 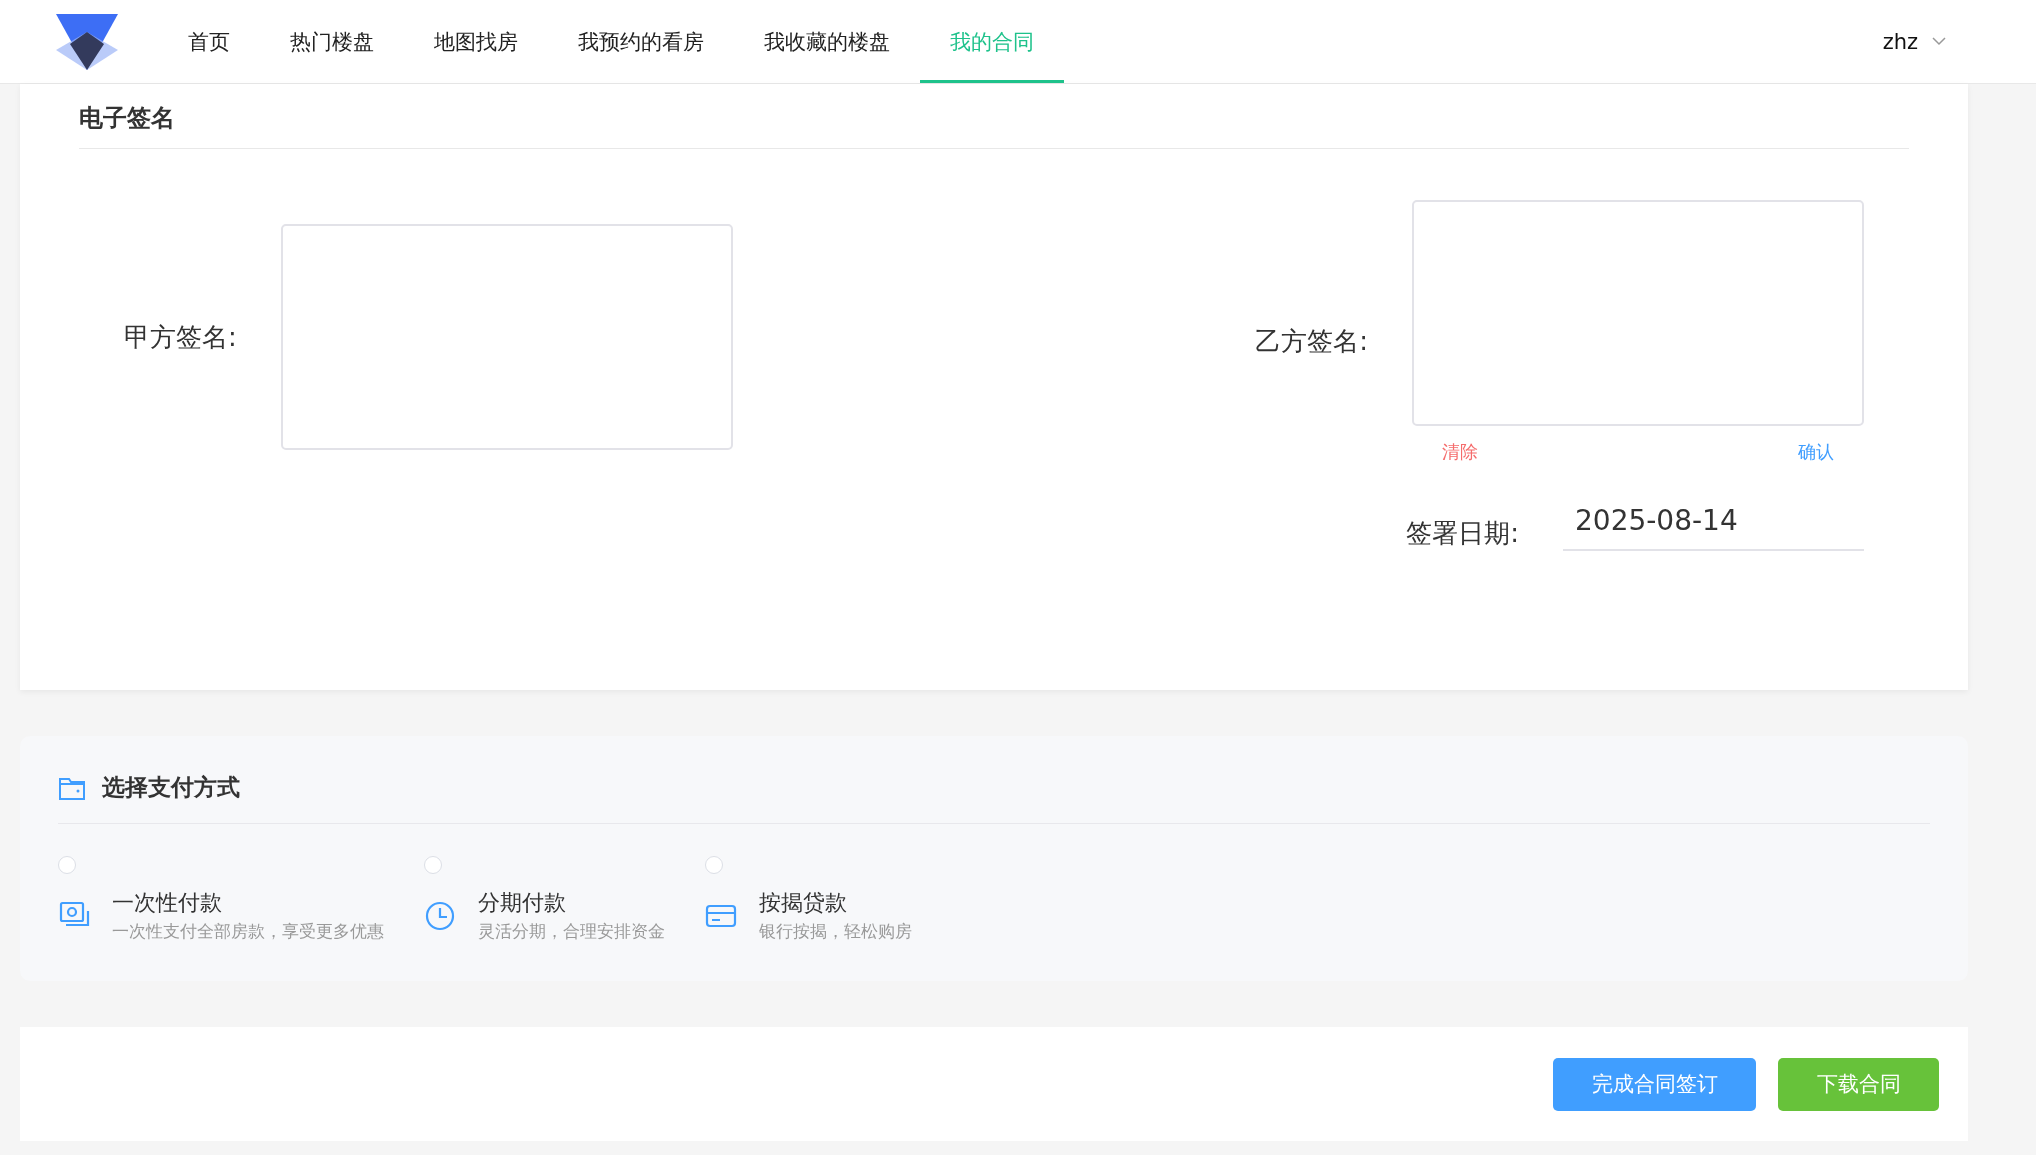 What do you see at coordinates (641, 41) in the screenshot?
I see `nav-tab: 我预约的看房` at bounding box center [641, 41].